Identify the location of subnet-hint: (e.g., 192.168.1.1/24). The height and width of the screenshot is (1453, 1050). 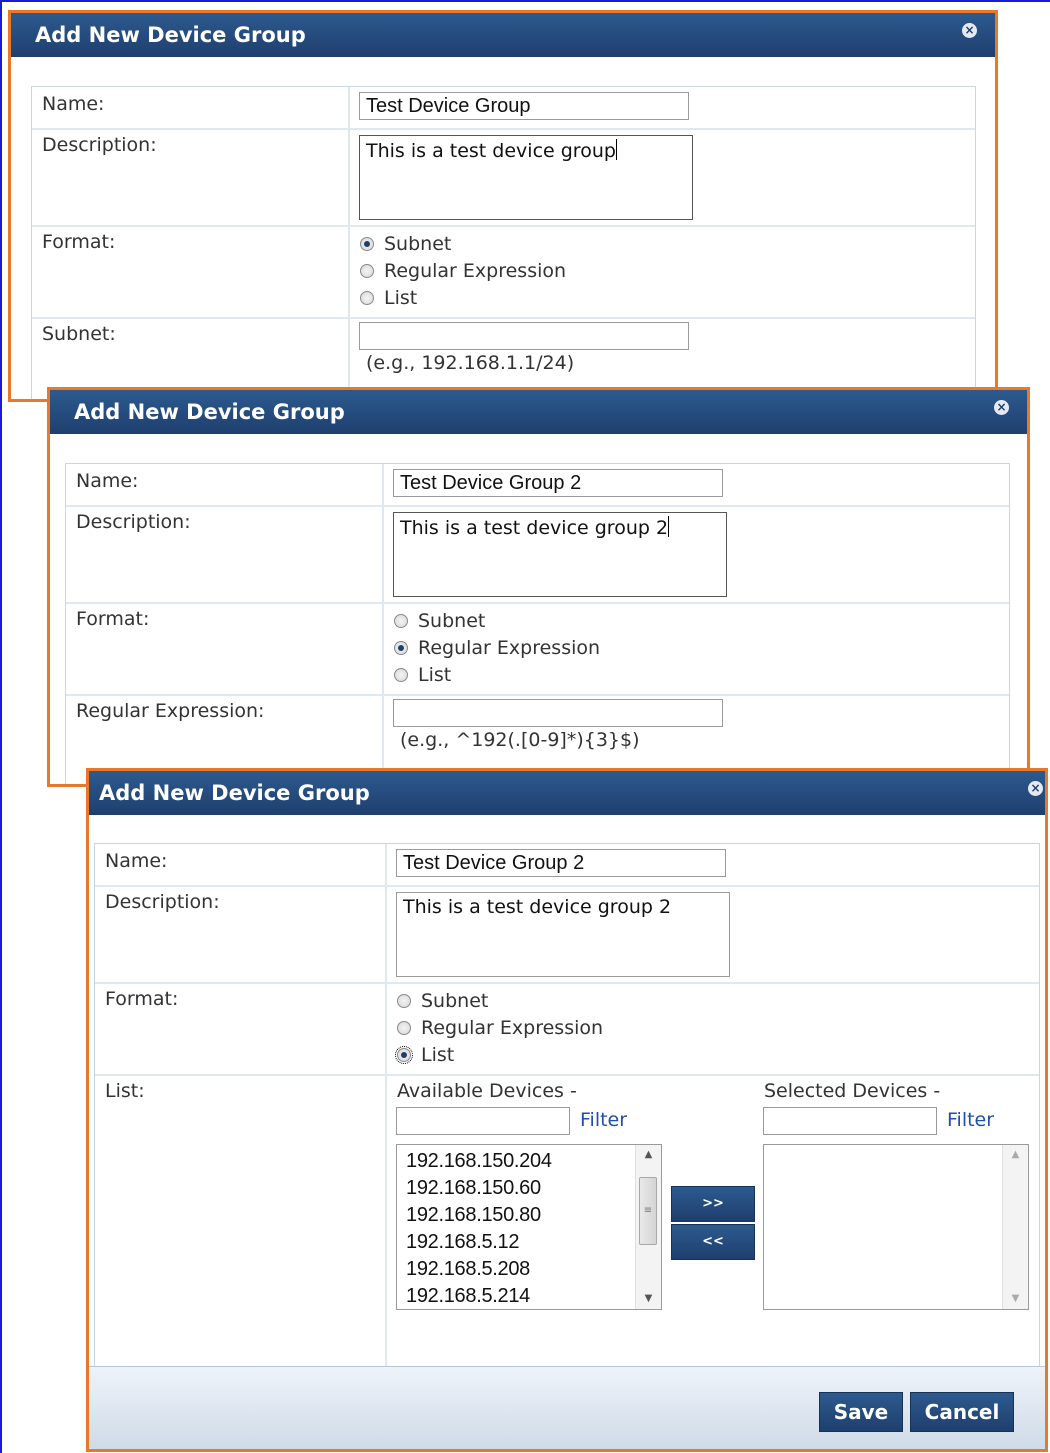
(470, 363).